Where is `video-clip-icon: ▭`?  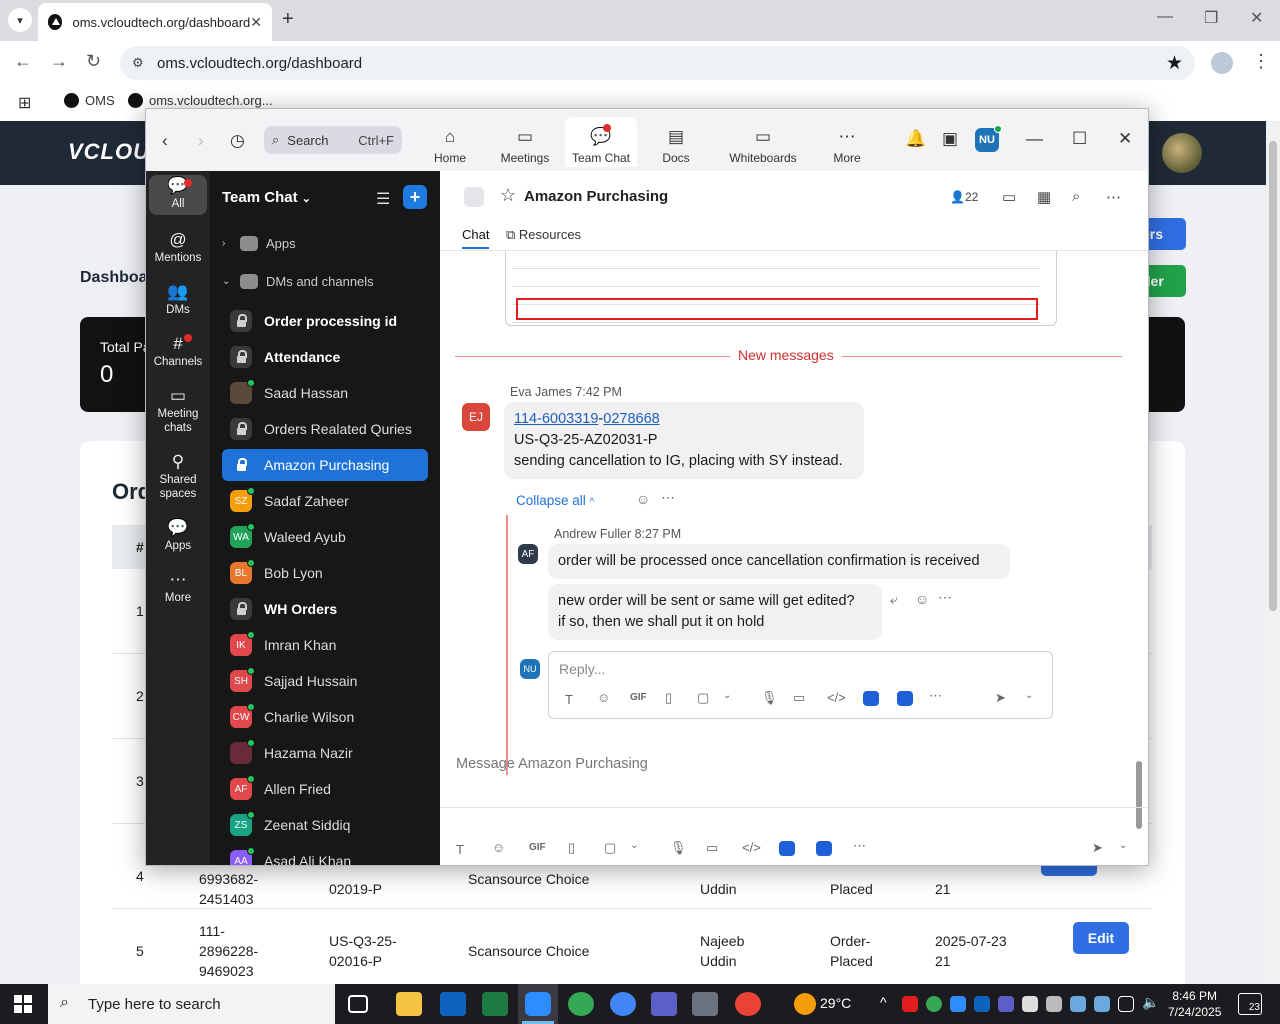
video-clip-icon: ▭ is located at coordinates (712, 848).